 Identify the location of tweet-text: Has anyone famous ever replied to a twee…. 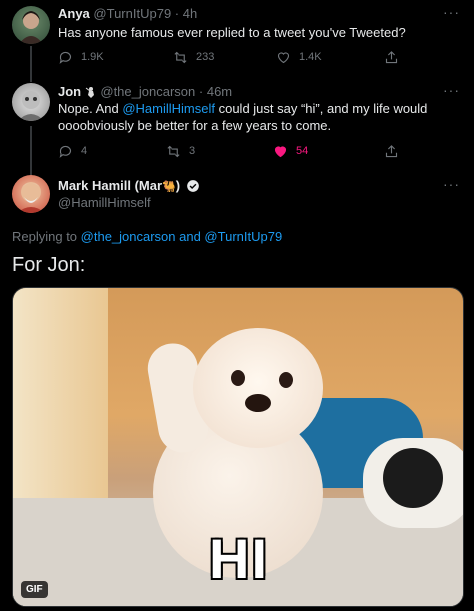
(232, 32).